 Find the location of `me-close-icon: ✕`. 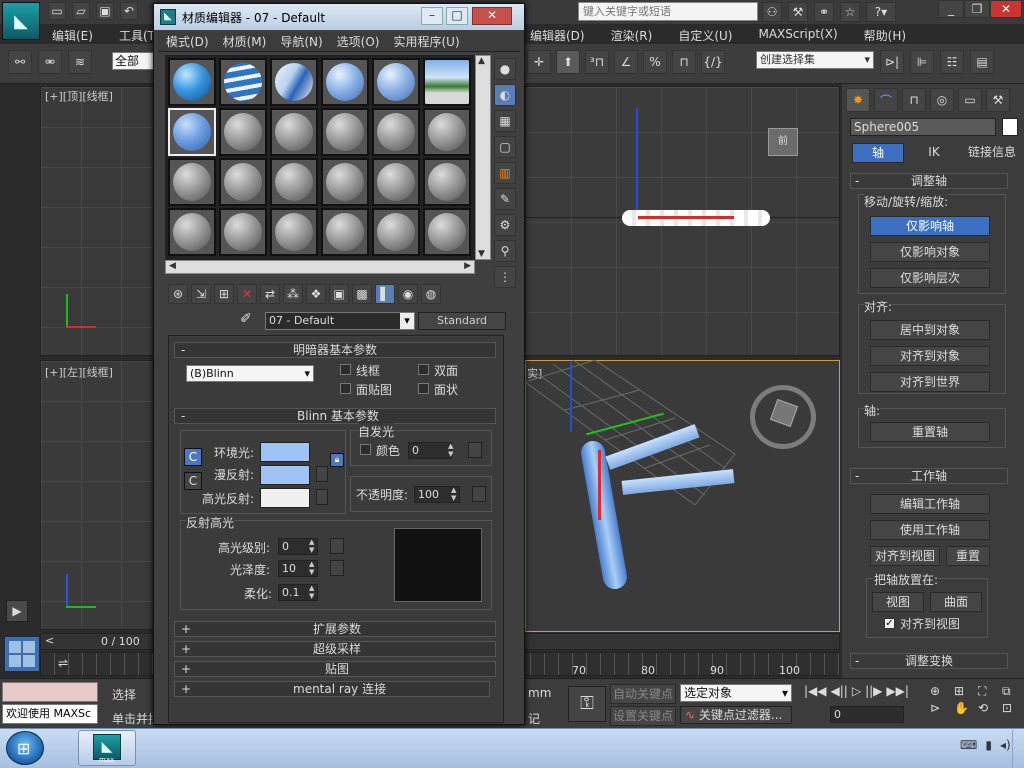

me-close-icon: ✕ is located at coordinates (492, 16).